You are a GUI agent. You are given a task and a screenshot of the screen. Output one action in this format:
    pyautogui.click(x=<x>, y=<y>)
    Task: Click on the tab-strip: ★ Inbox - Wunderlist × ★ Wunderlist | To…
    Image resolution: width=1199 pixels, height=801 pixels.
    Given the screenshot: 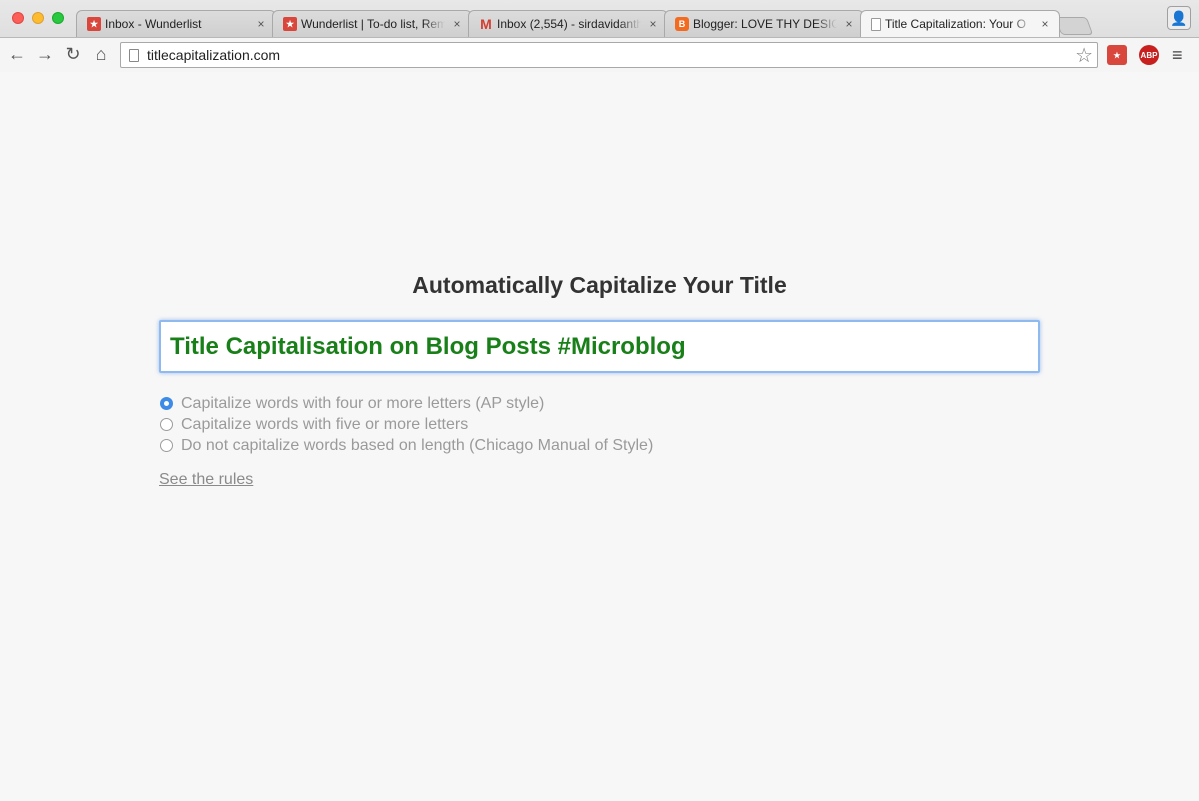 What is the action you would take?
    pyautogui.click(x=596, y=23)
    